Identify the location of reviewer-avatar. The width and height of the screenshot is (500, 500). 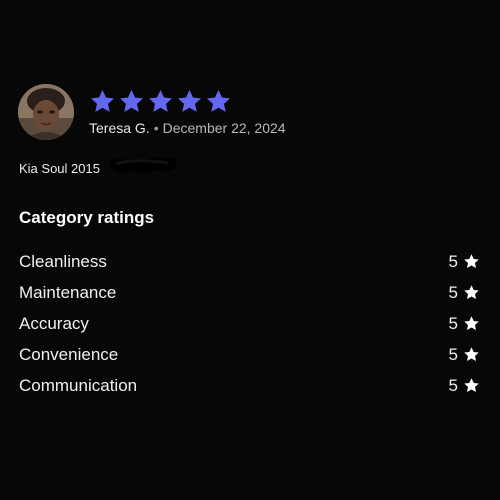
(46, 112).